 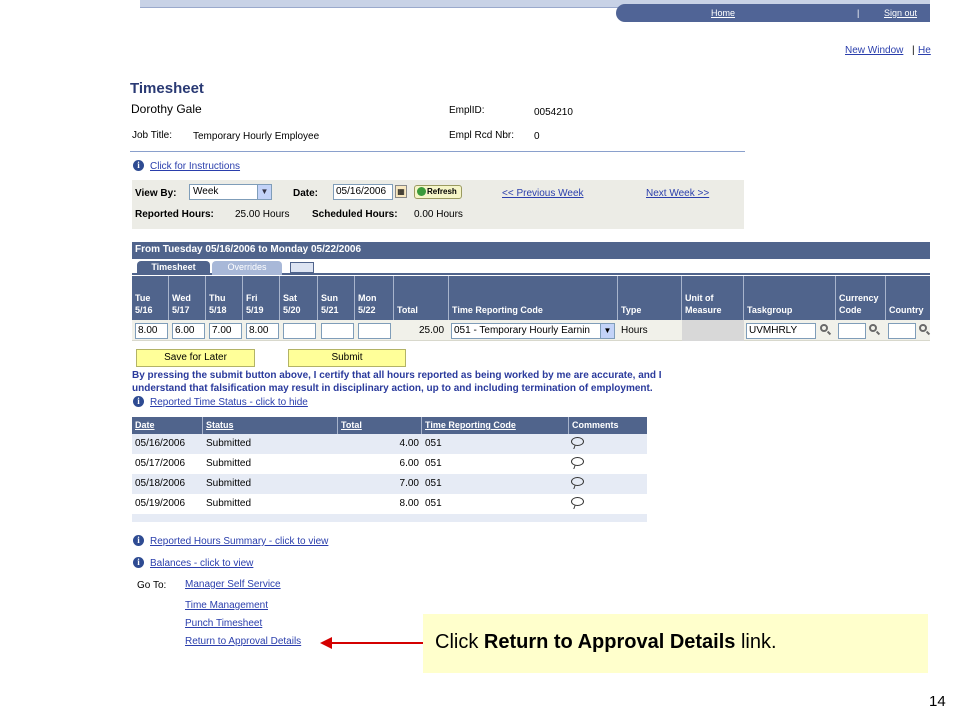 What do you see at coordinates (187, 298) in the screenshot?
I see `col-header-wed: Wed 5/17` at bounding box center [187, 298].